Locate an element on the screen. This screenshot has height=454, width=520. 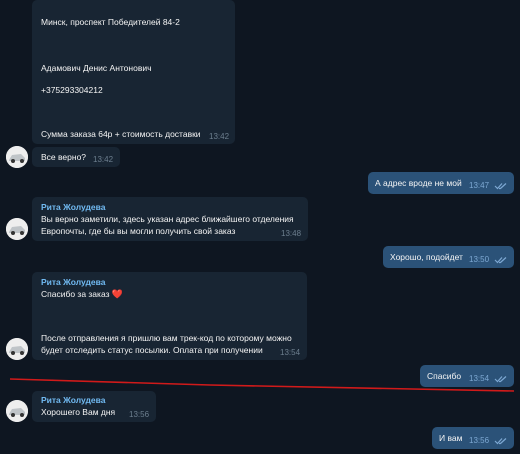
message-customer-name: Адамович Денис Антонович is located at coordinates (96, 68).